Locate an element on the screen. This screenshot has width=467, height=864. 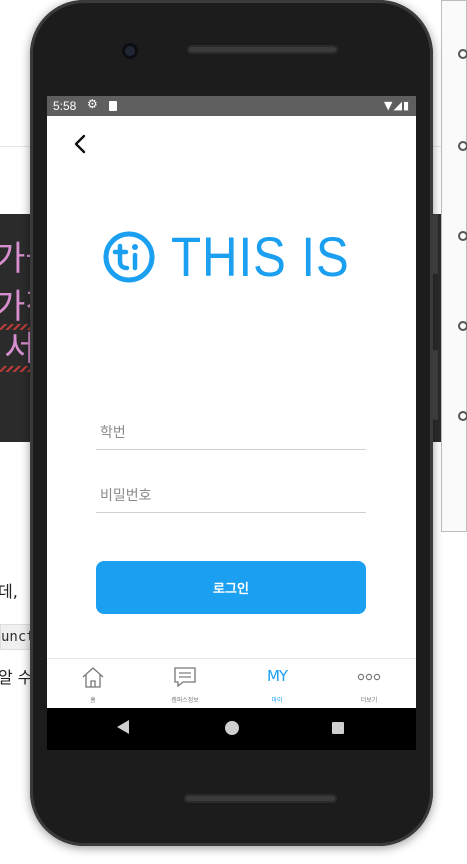
android-nav-bar is located at coordinates (231, 729).